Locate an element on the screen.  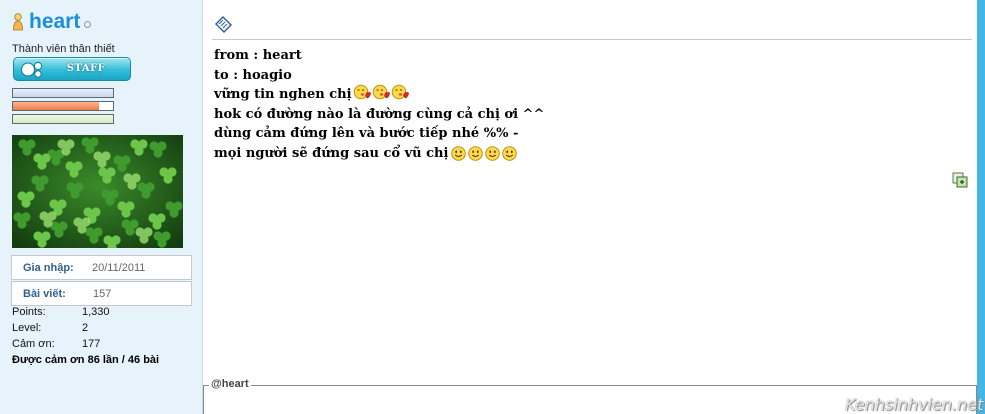
post-count-box: Bài viết: 157 is located at coordinates (101, 293).